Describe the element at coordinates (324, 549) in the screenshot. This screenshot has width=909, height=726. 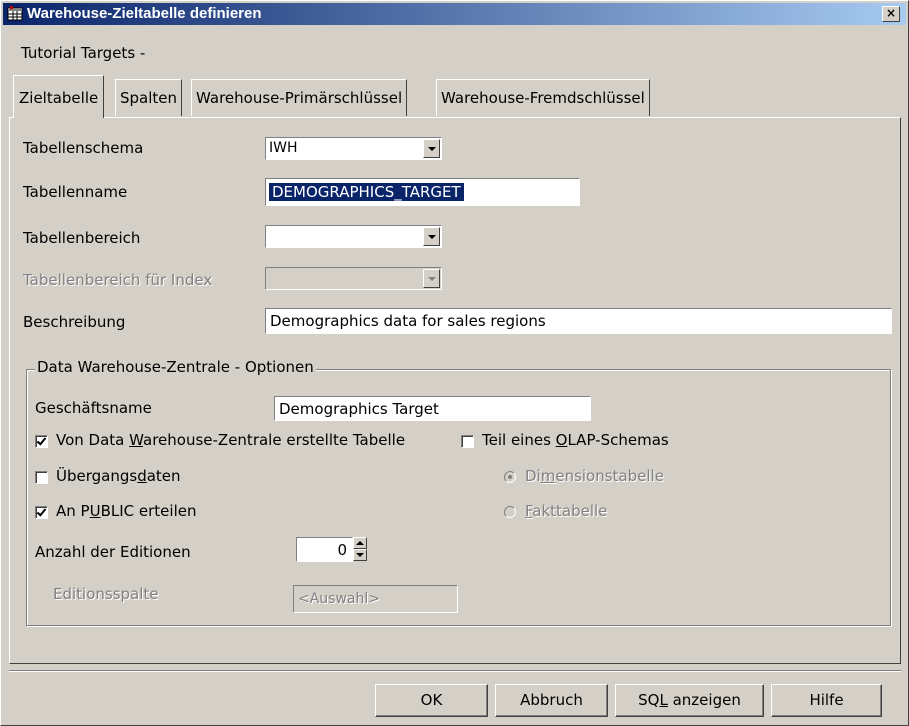
I see `editions-field: 0` at that location.